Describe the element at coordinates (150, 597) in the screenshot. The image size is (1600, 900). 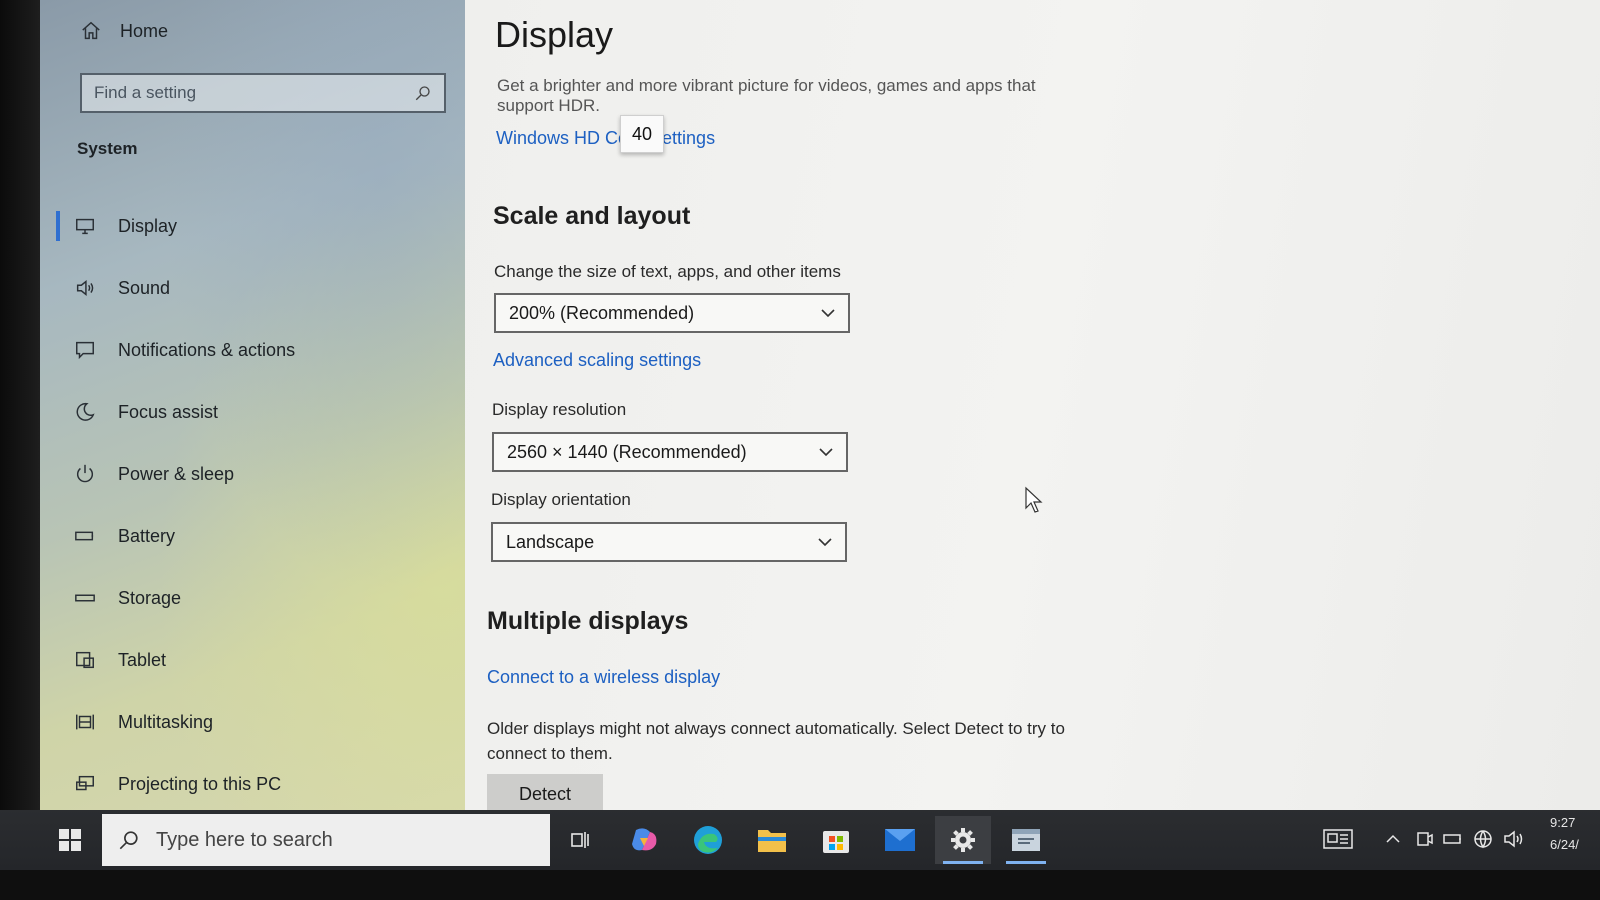
I see `sidebar-item-label: Storage` at that location.